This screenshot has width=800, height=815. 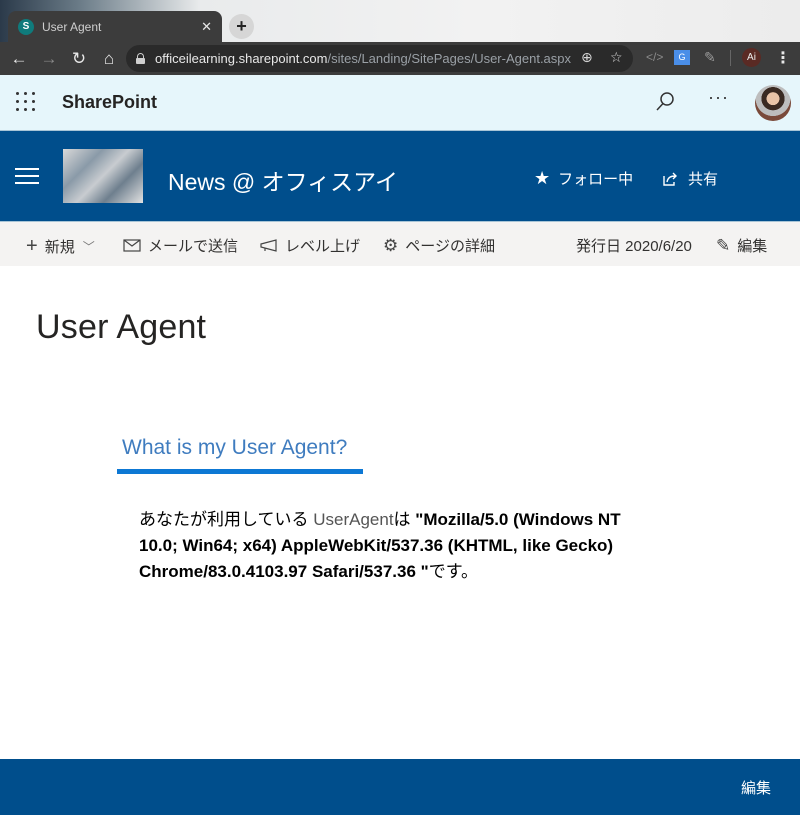 I want to click on promote-button: レベル上げ, so click(x=310, y=245).